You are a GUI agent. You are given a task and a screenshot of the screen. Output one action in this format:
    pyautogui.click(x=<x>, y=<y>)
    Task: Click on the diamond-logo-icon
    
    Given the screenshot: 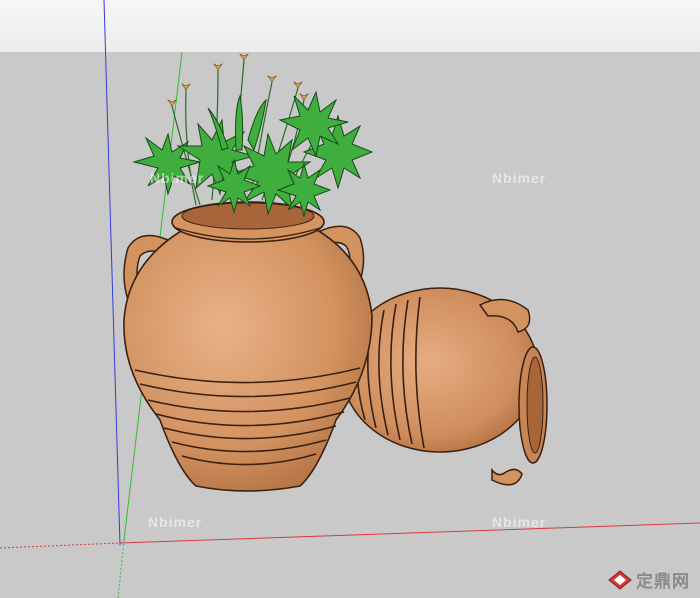 What is the action you would take?
    pyautogui.click(x=620, y=579)
    